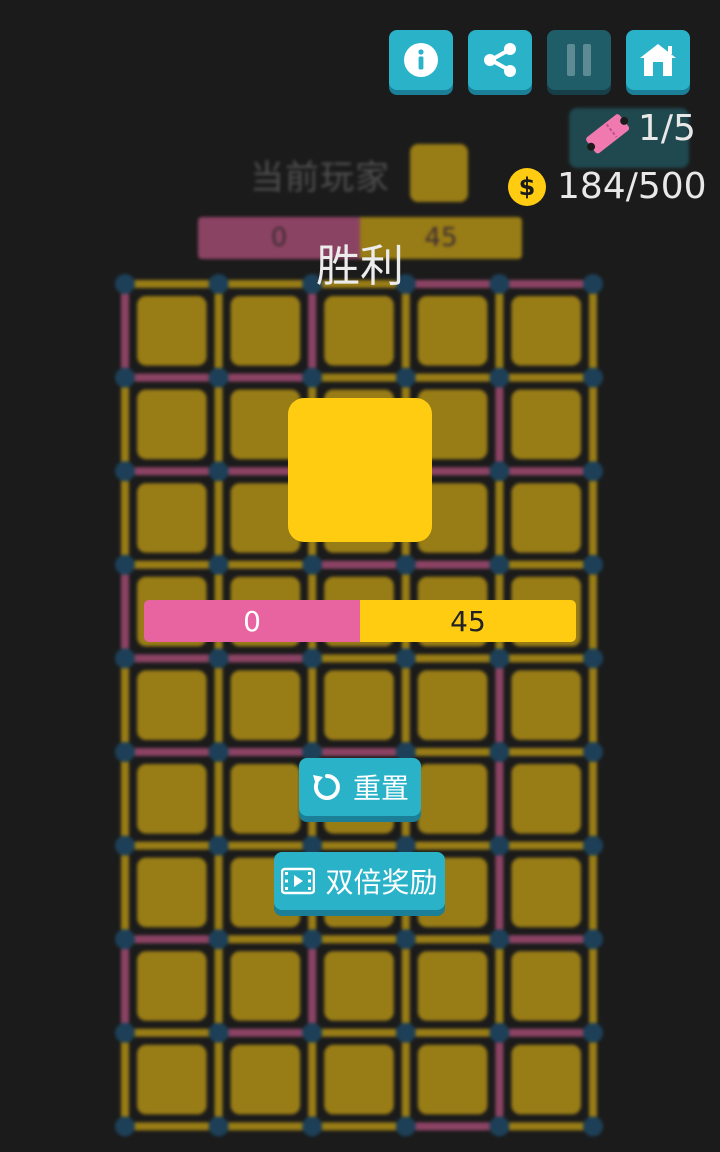  I want to click on winner-swatch, so click(360, 470).